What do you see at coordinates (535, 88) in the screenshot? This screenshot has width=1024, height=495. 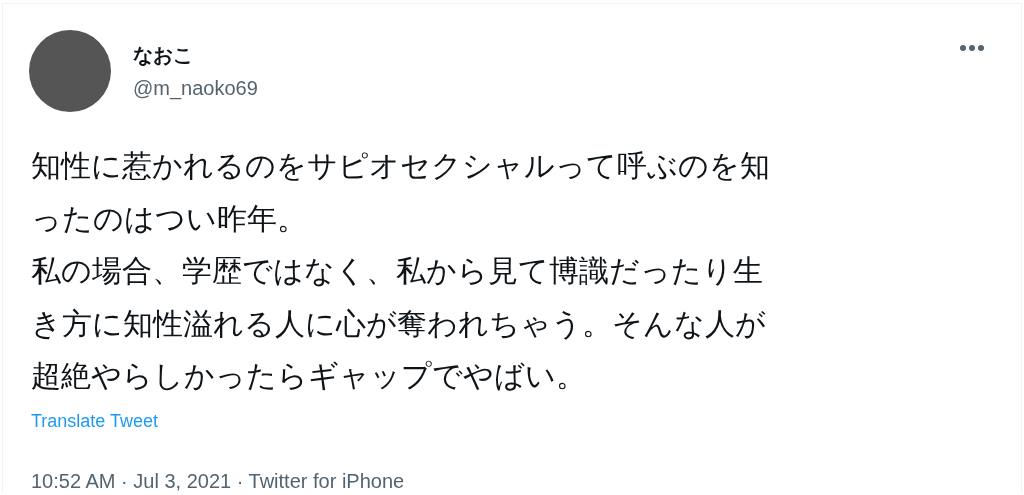 I see `user-handle: @m_naoko69` at bounding box center [535, 88].